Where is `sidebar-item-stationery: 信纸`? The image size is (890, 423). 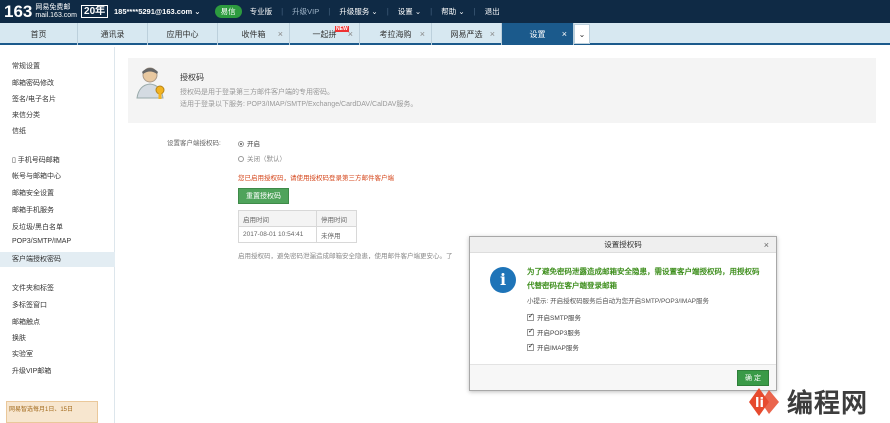
sidebar-item-stationery: 信纸 is located at coordinates (19, 131).